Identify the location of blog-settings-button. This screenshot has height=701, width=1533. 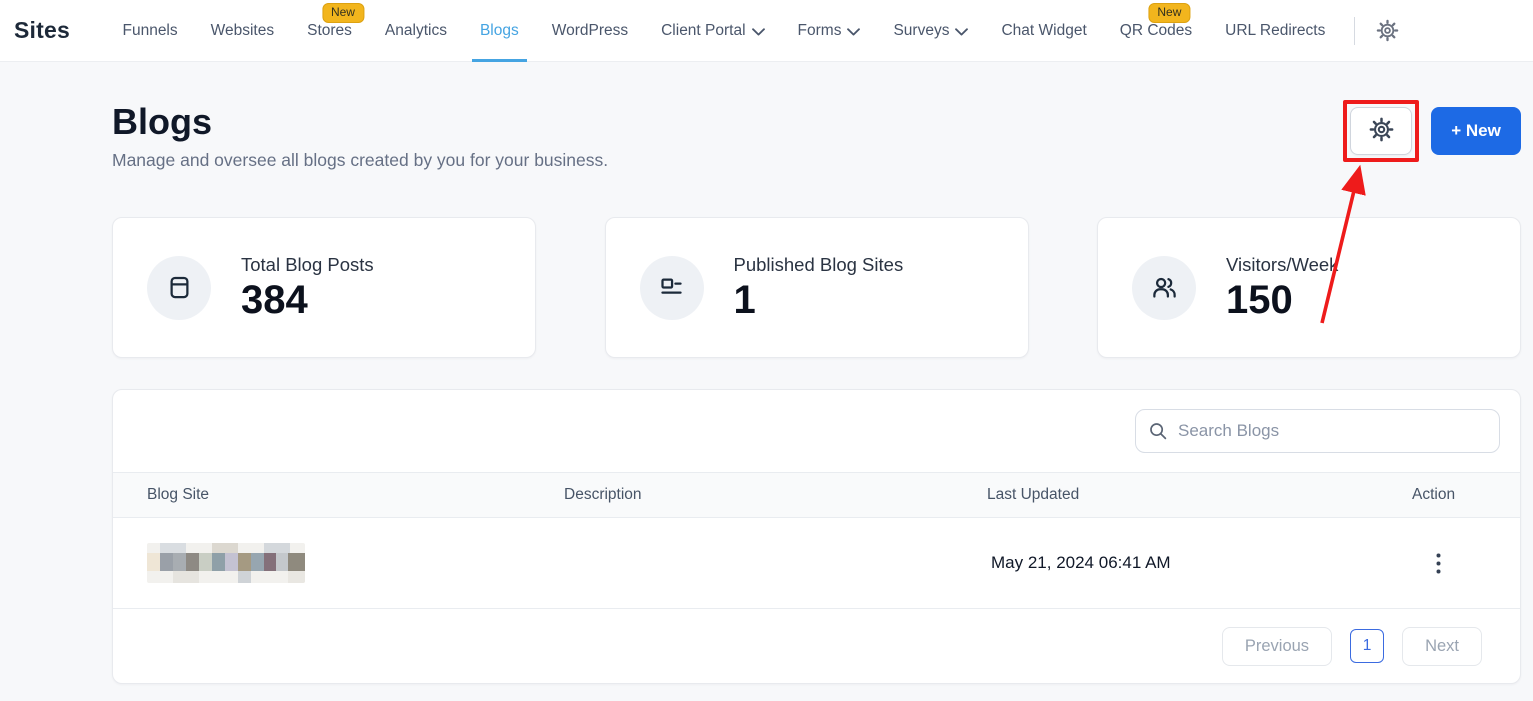
(1381, 131).